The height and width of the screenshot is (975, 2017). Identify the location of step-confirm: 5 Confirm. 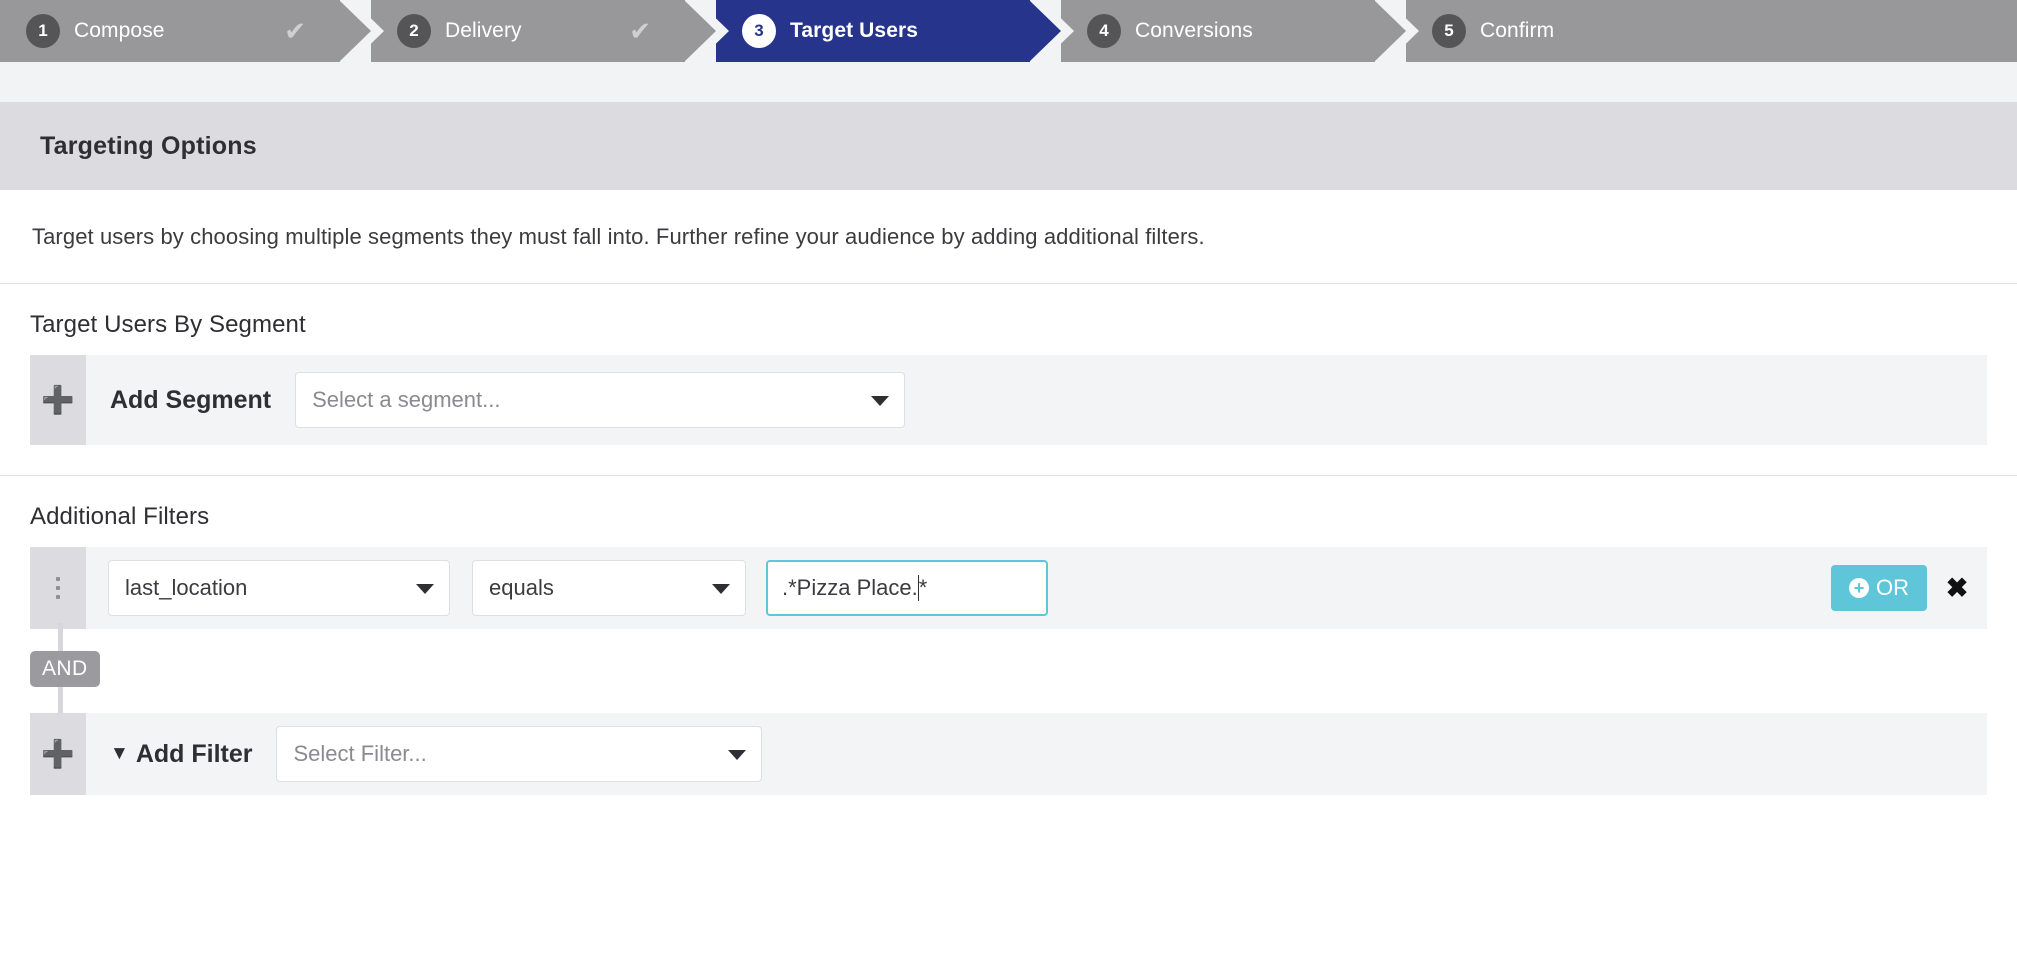
(1711, 31).